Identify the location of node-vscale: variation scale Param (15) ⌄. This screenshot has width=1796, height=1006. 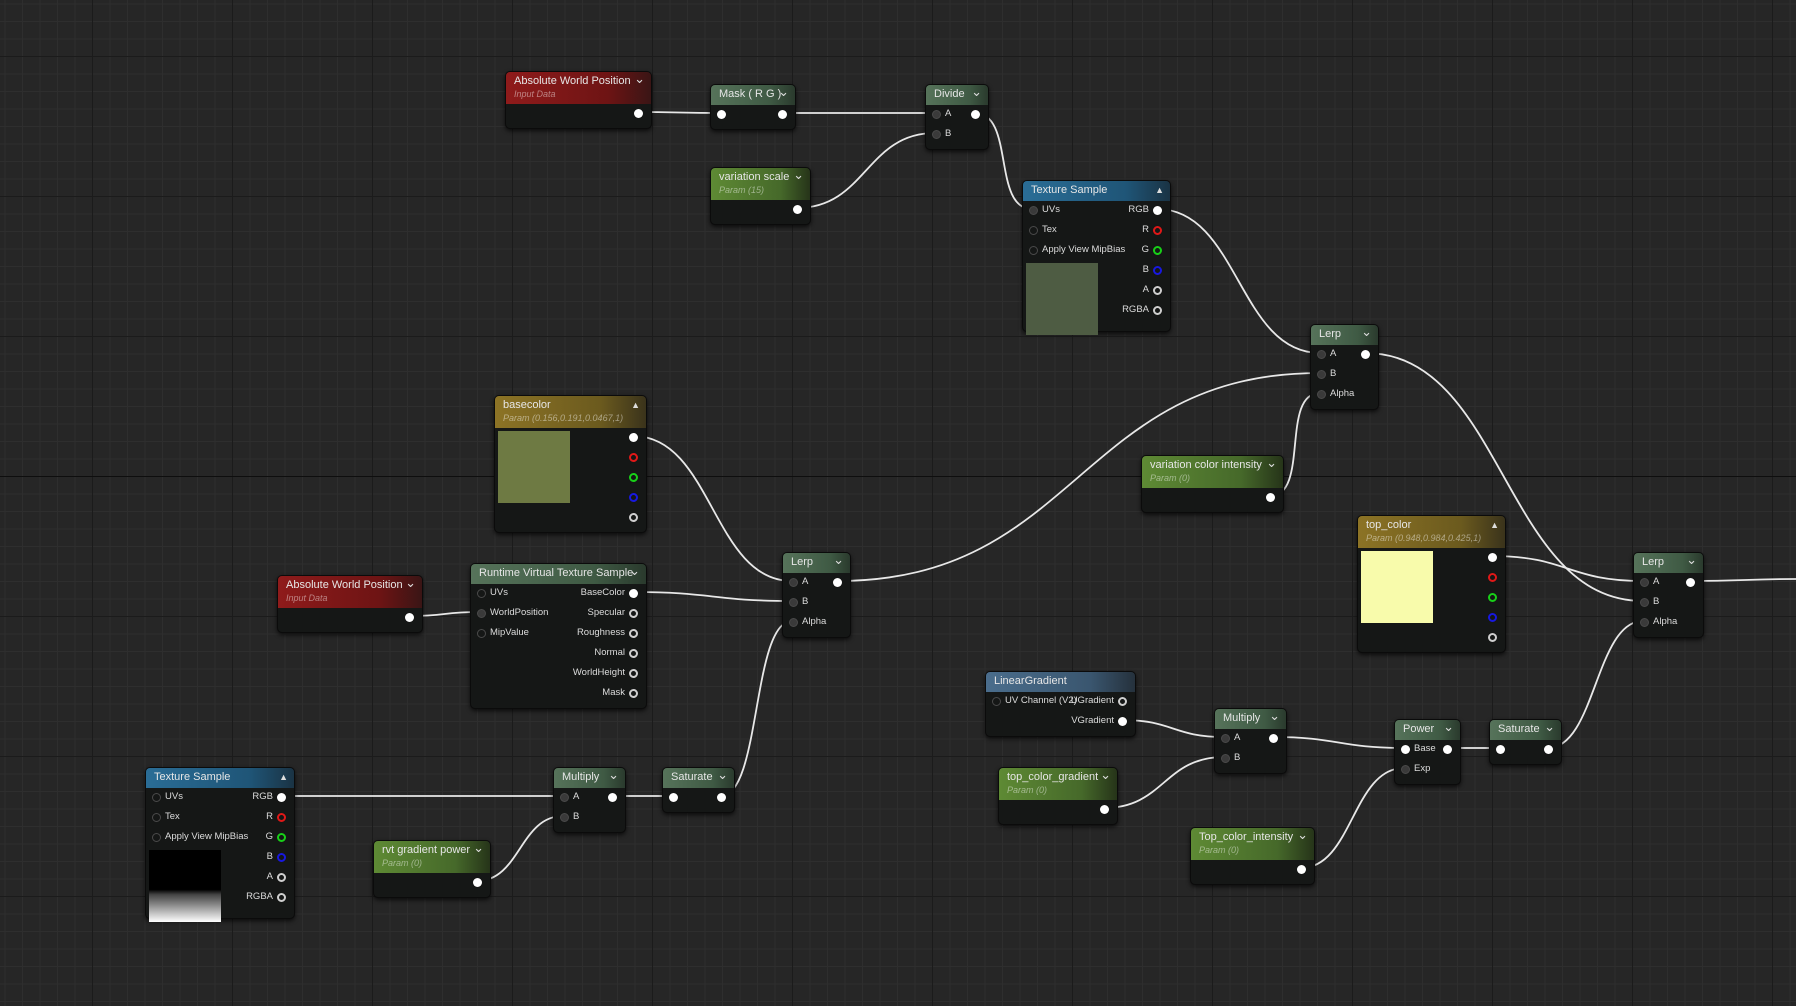
(760, 196).